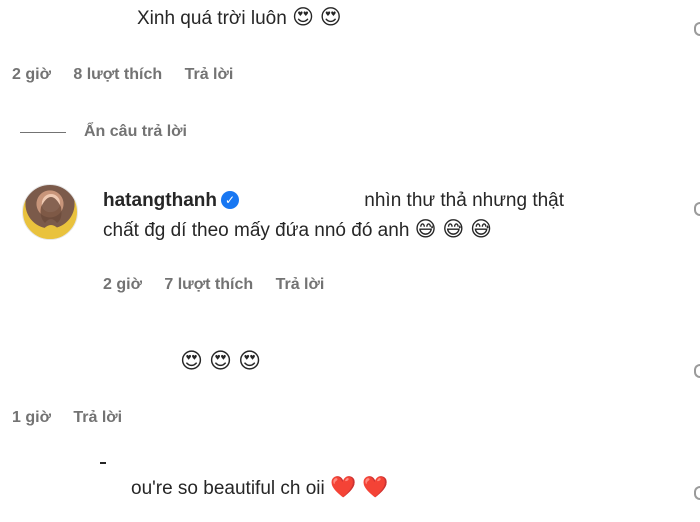 The width and height of the screenshot is (700, 522). What do you see at coordinates (212, 18) in the screenshot?
I see `comment-1-body: Xinh quá trời luôn` at bounding box center [212, 18].